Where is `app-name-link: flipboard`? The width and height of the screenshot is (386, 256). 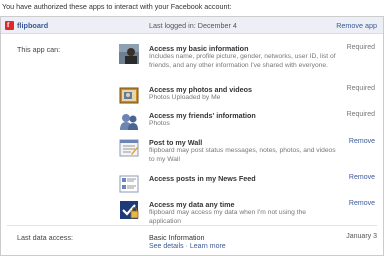
app-name-link: flipboard is located at coordinates (32, 25).